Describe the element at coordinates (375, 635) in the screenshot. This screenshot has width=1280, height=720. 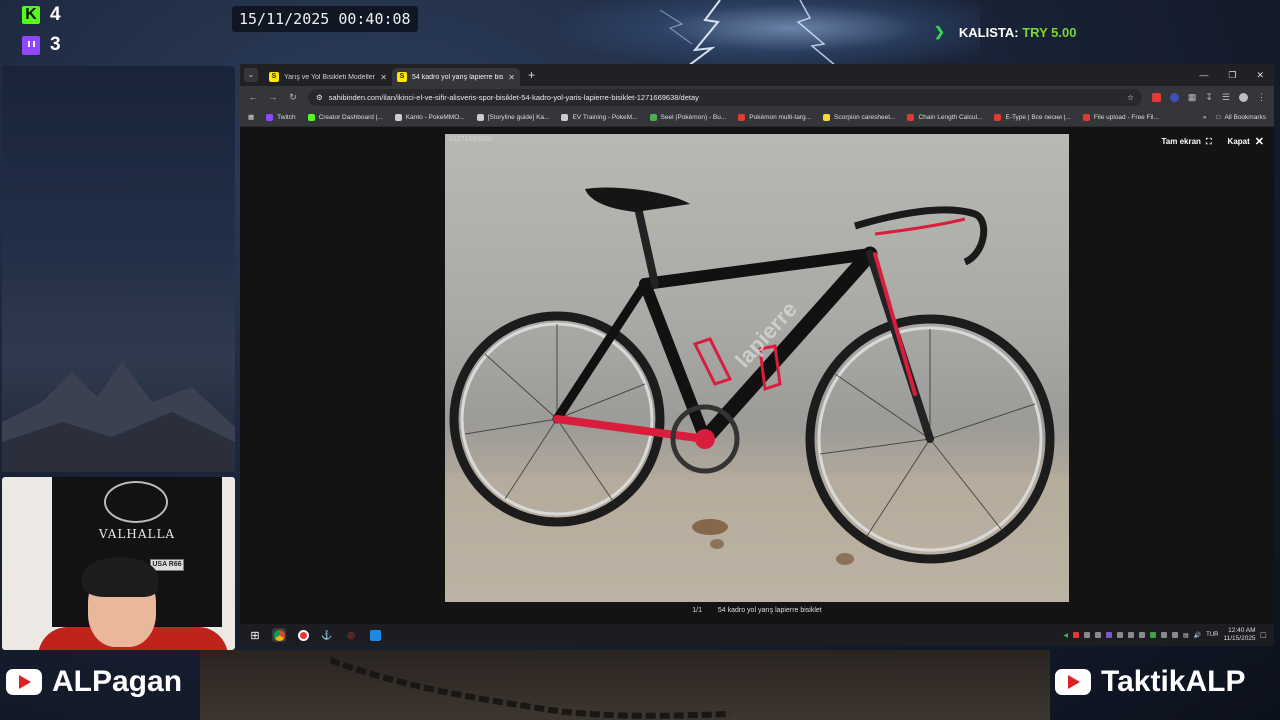
I see `paint-app-icon` at that location.